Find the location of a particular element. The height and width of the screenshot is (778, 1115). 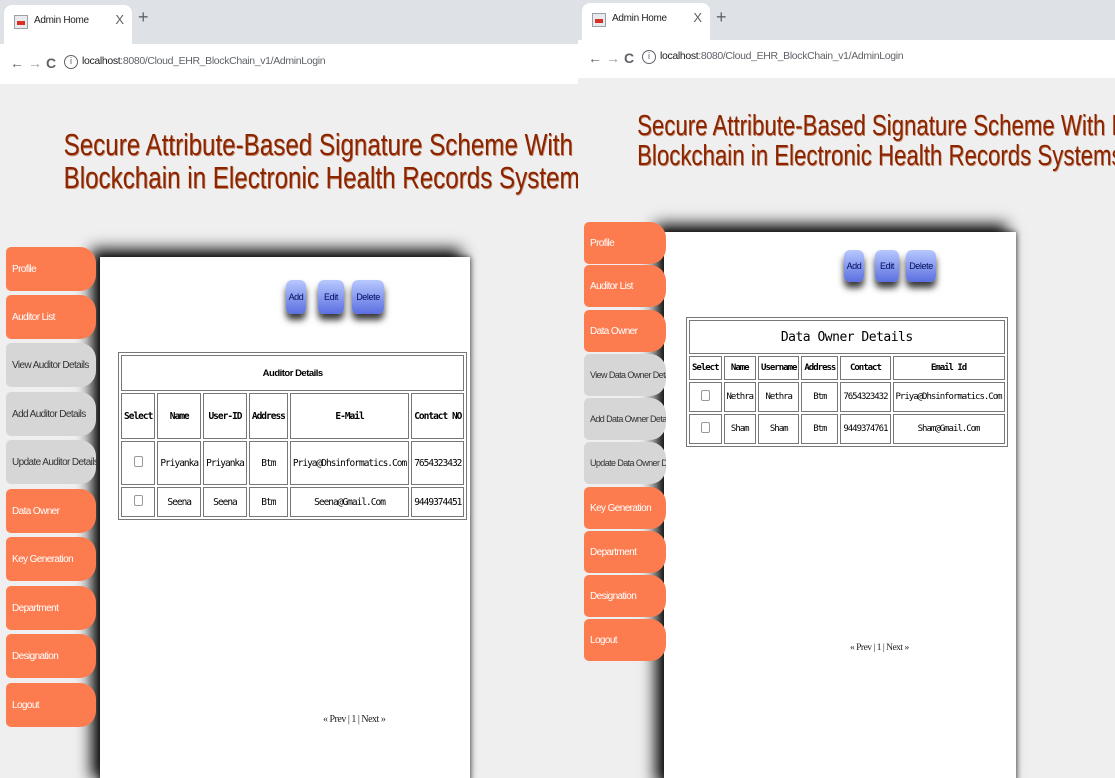

url-path: :8080/Cloud_EHR_BlockChain_v1/AdminLogin is located at coordinates (801, 56).